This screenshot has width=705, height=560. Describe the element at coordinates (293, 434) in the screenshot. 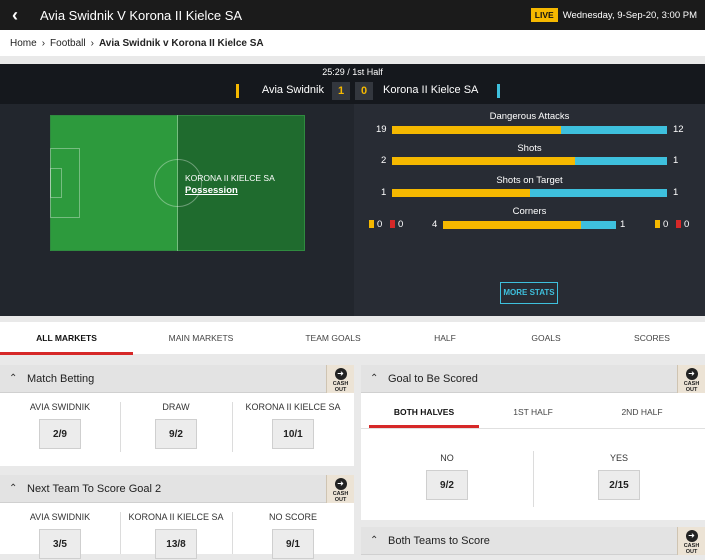

I see `odds-button: 10/1` at that location.